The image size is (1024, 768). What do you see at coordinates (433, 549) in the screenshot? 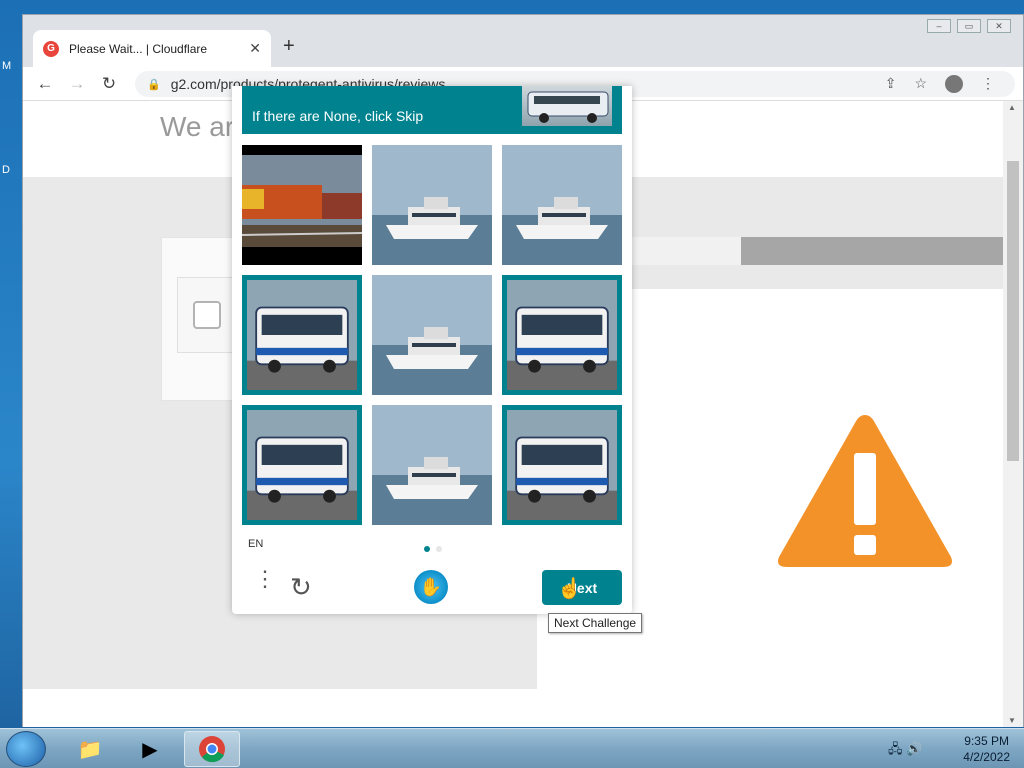
I see `page-indicator` at bounding box center [433, 549].